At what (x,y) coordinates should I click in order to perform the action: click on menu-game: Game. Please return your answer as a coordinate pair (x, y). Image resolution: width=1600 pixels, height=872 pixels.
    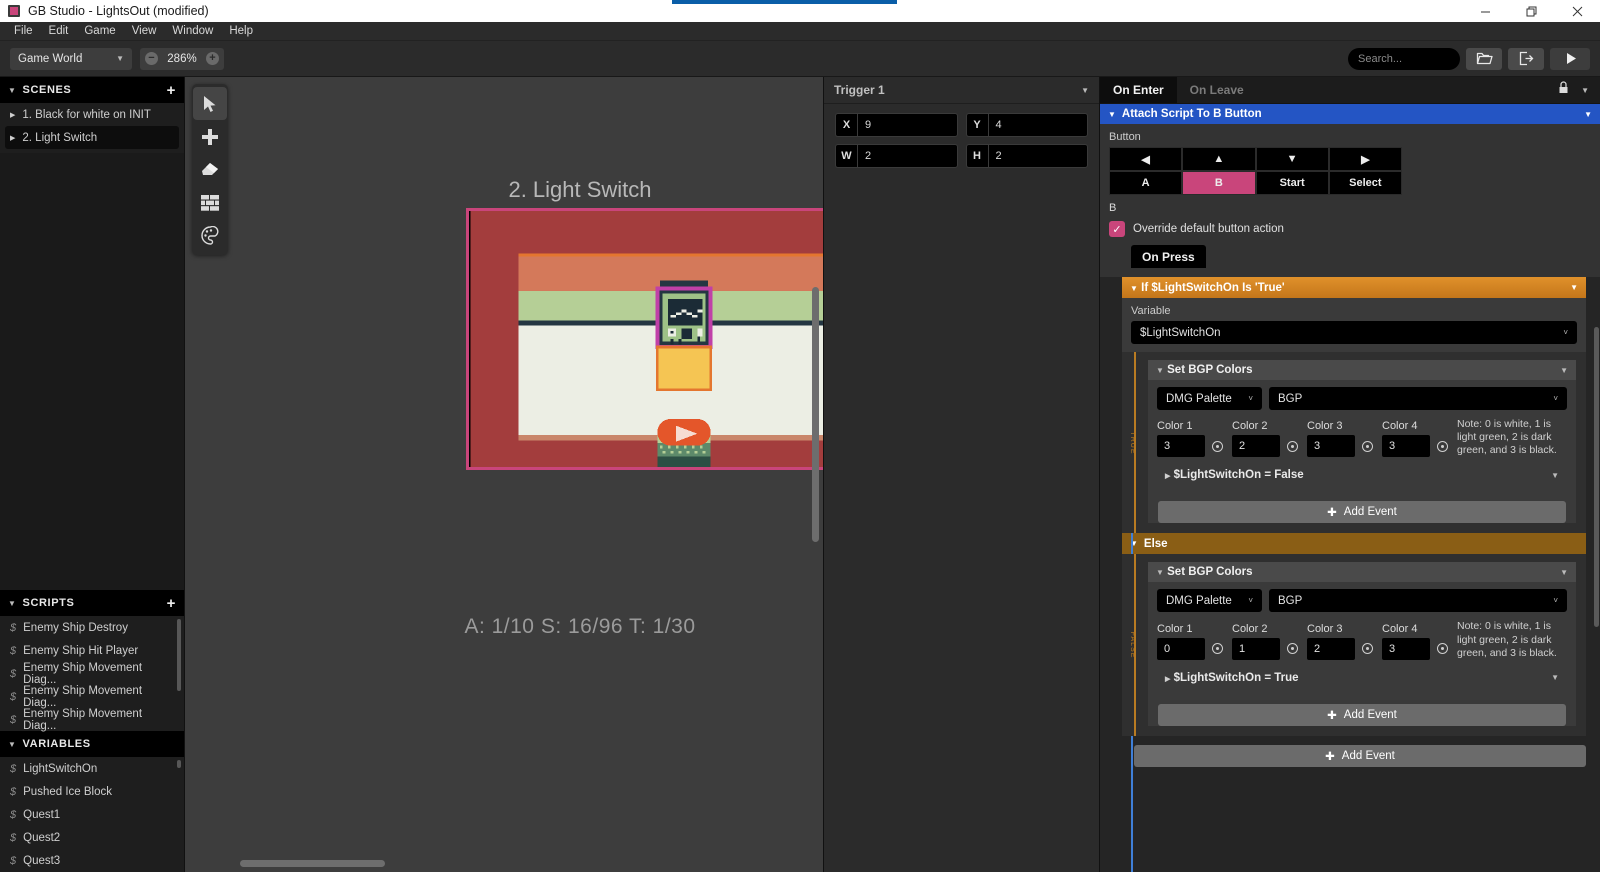
    Looking at the image, I should click on (99, 31).